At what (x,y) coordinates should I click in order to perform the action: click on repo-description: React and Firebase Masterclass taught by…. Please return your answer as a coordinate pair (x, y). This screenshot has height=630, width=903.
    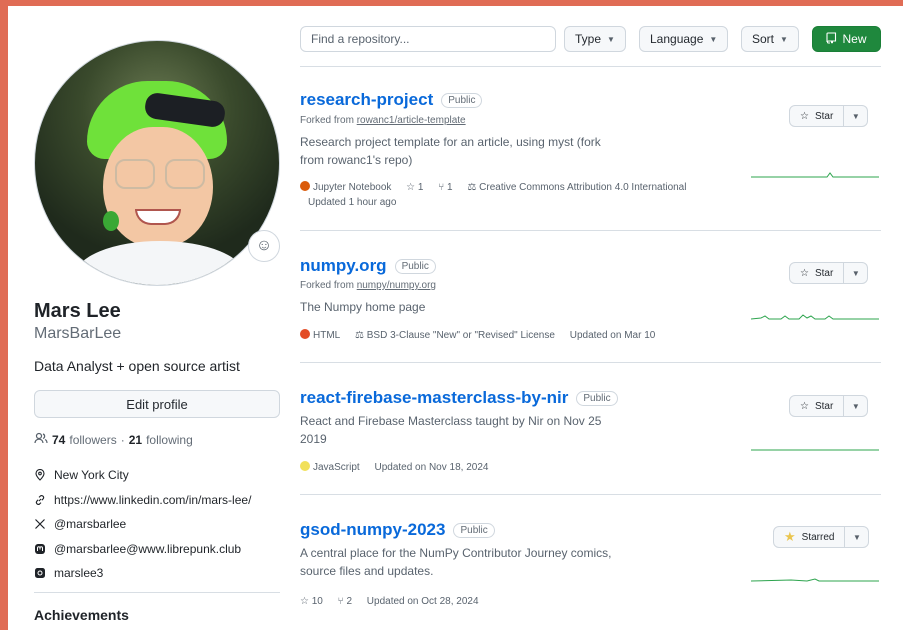
    Looking at the image, I should click on (451, 430).